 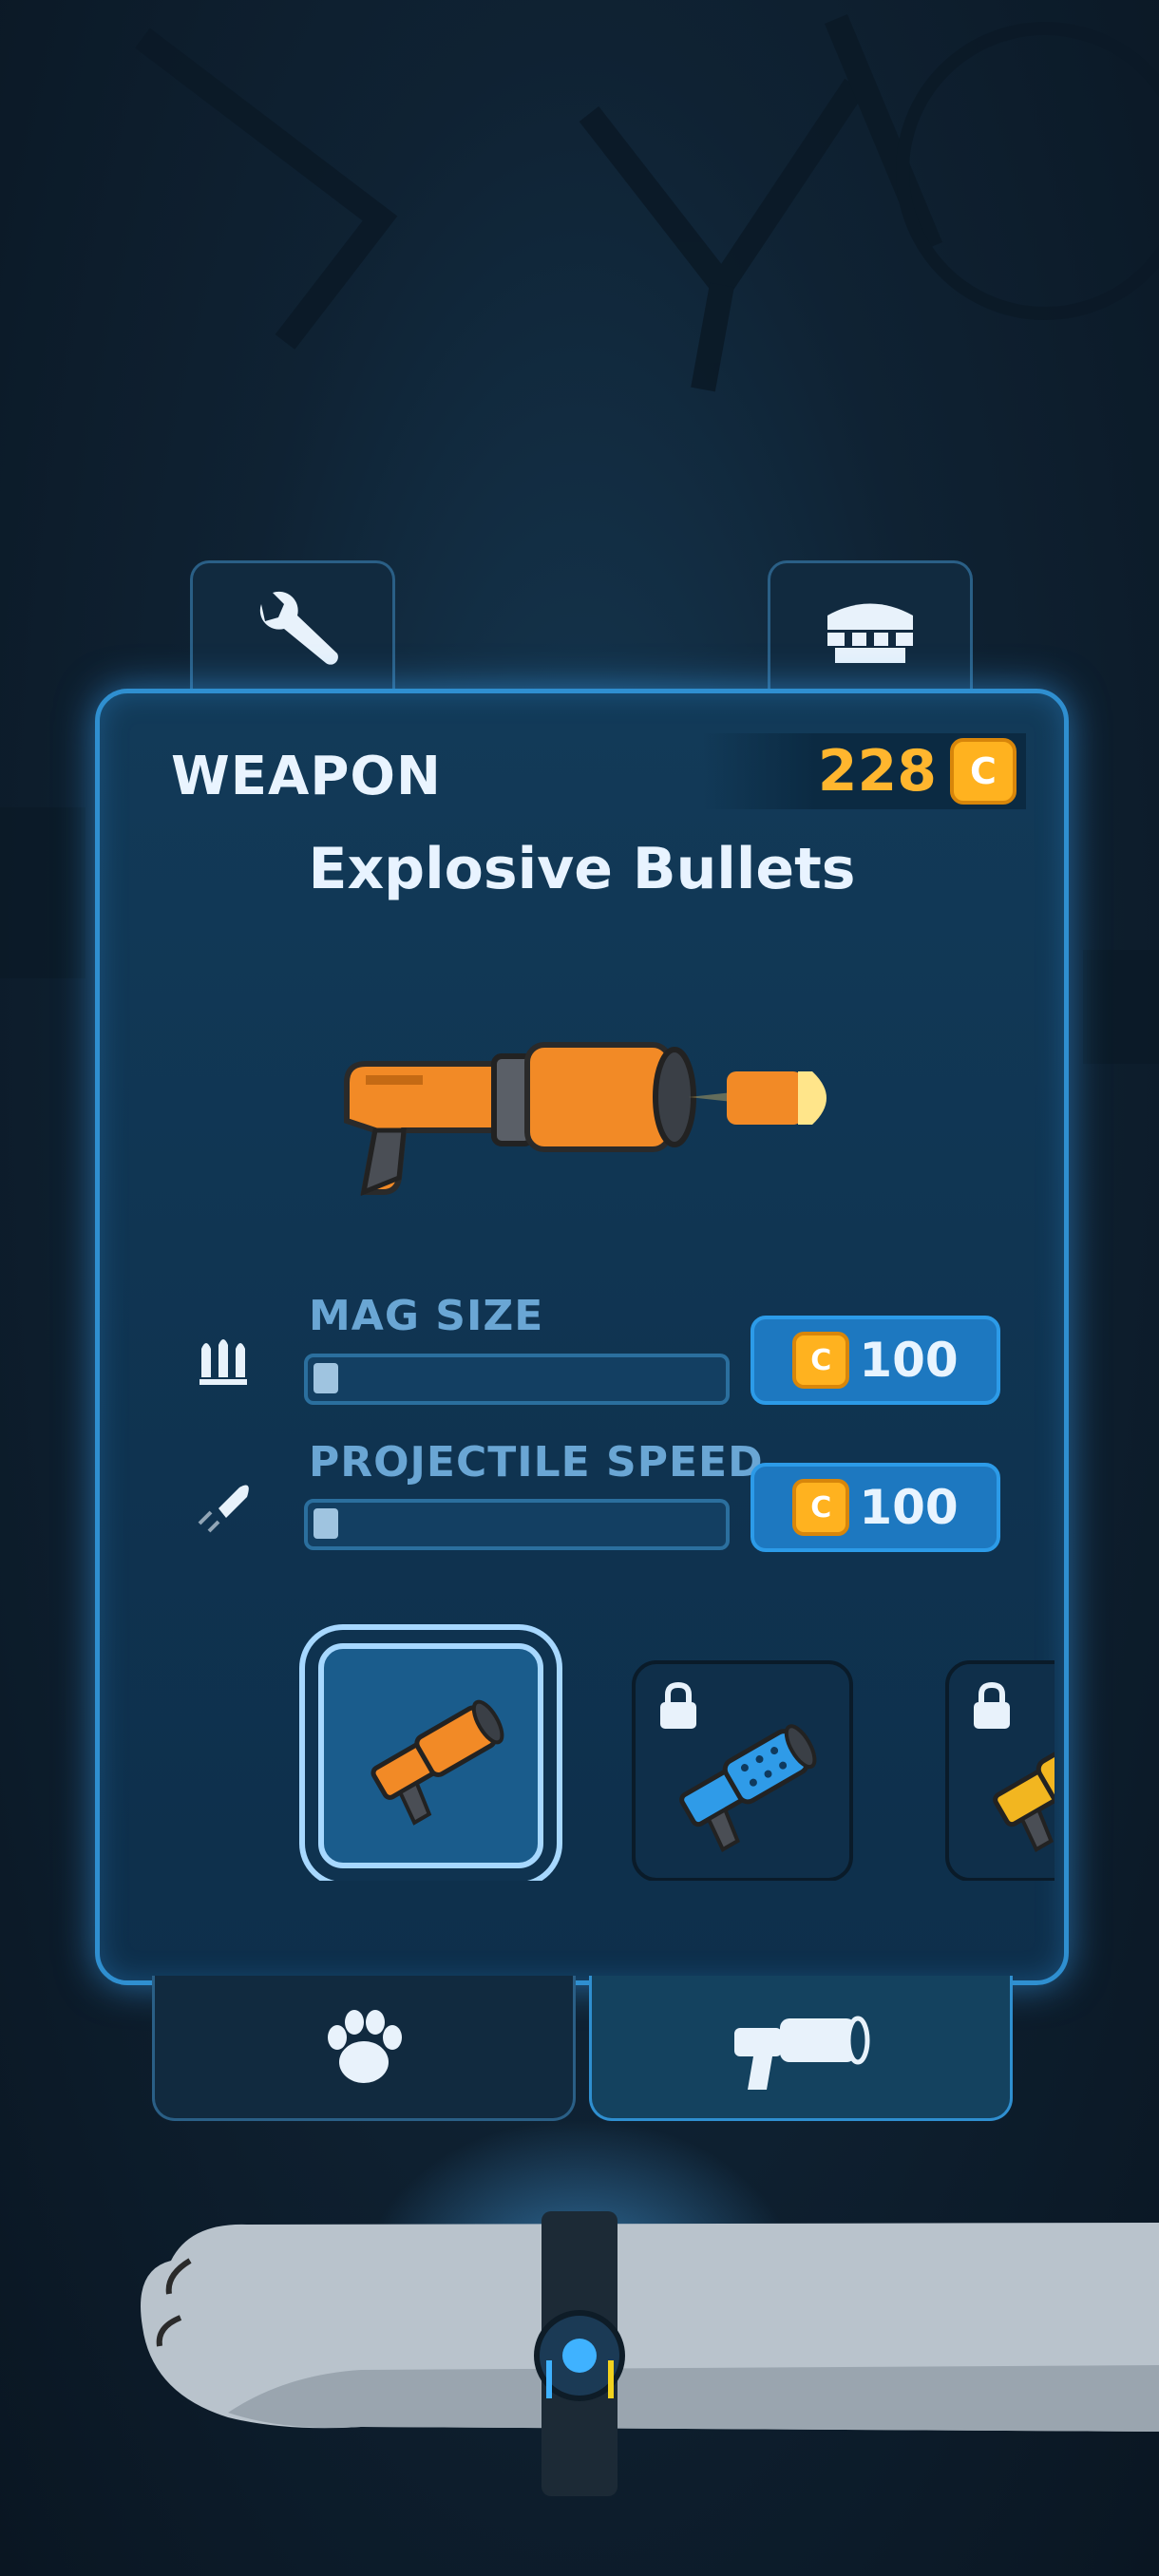 I want to click on stat-label: PROJECTILE SPEED, so click(x=536, y=1462).